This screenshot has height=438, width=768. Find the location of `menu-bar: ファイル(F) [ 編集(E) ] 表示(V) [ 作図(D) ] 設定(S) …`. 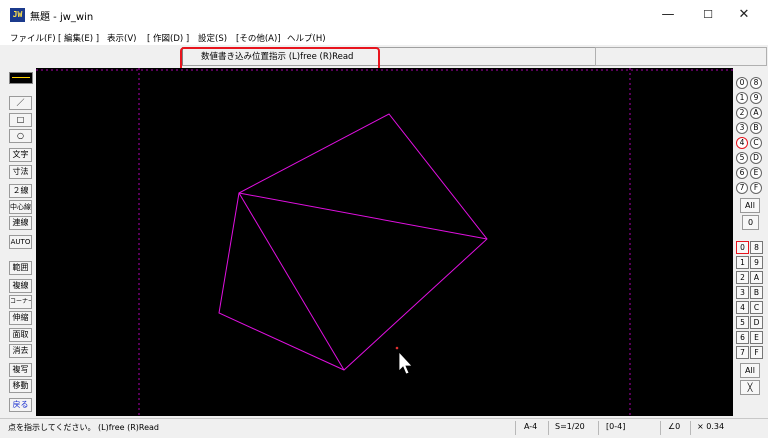

menu-bar: ファイル(F) [ 編集(E) ] 表示(V) [ 作図(D) ] 設定(S) … is located at coordinates (384, 37).